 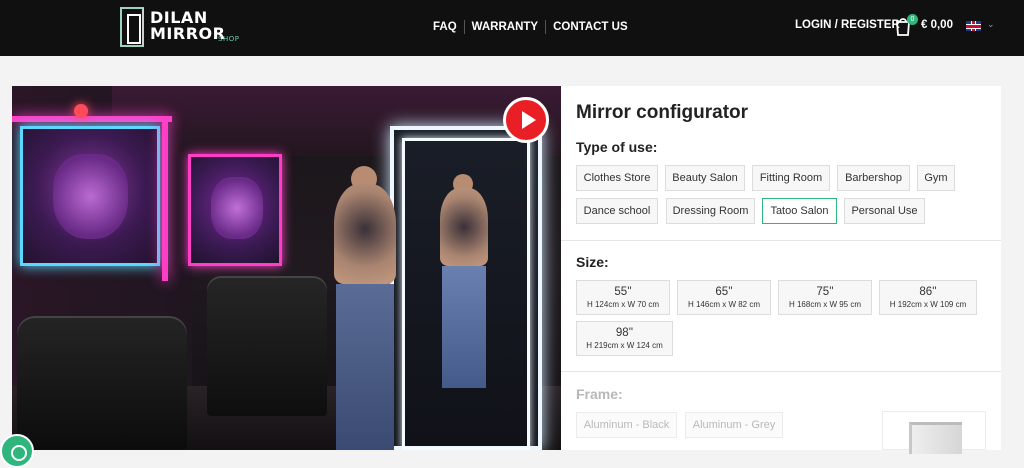 What do you see at coordinates (928, 304) in the screenshot?
I see `size-dimensions: H 192cm x W 109 cm` at bounding box center [928, 304].